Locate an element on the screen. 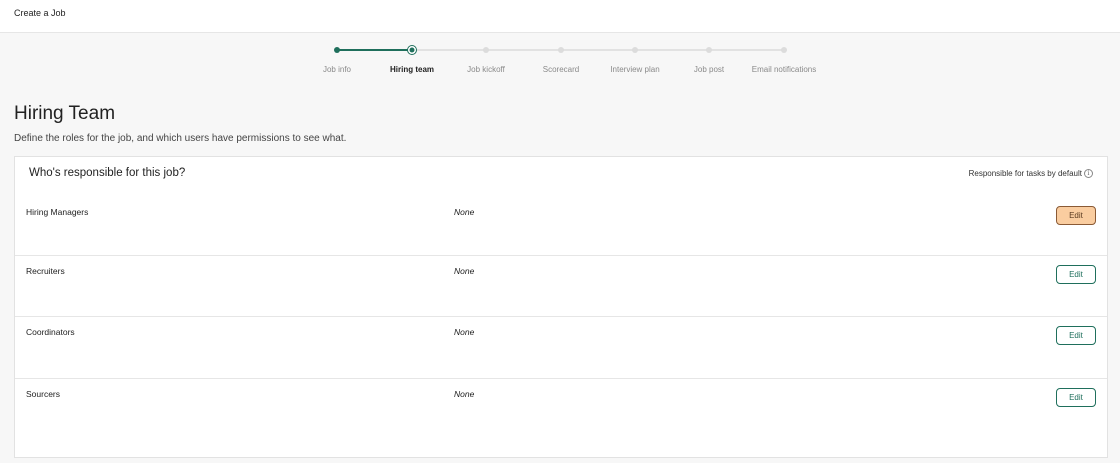 Image resolution: width=1120 pixels, height=463 pixels. stepper-progress-line is located at coordinates (374, 50).